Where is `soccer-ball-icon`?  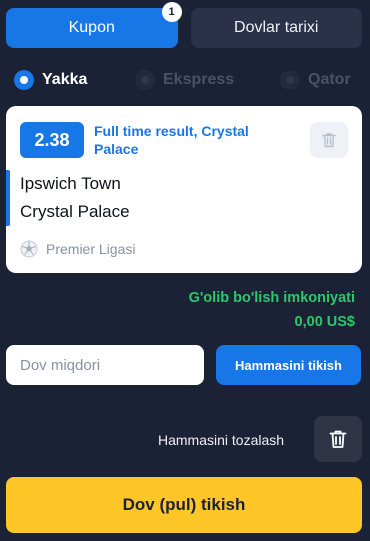
soccer-ball-icon is located at coordinates (29, 249).